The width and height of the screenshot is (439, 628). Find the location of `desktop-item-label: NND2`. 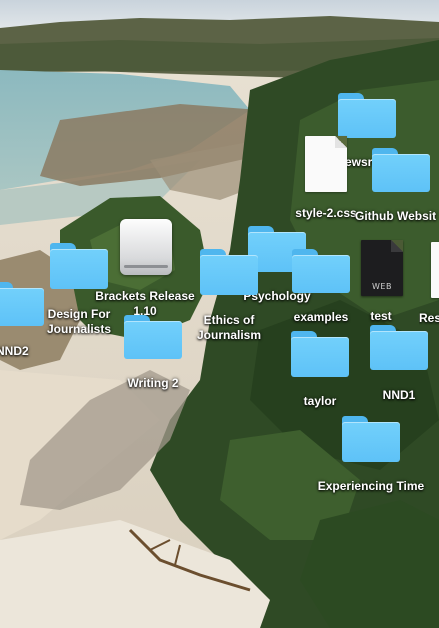

desktop-item-label: NND2 is located at coordinates (14, 351).